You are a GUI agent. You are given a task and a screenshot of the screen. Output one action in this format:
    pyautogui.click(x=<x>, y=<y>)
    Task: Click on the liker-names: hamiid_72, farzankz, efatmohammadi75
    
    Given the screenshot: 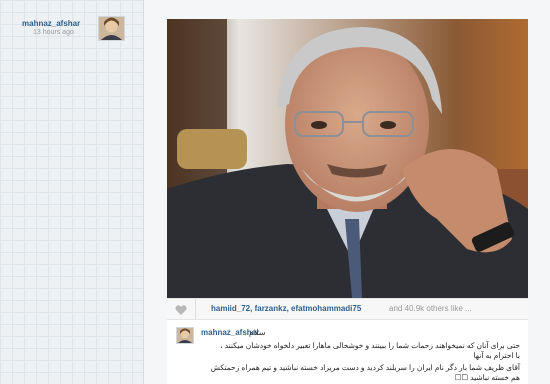 What is the action you would take?
    pyautogui.click(x=286, y=308)
    